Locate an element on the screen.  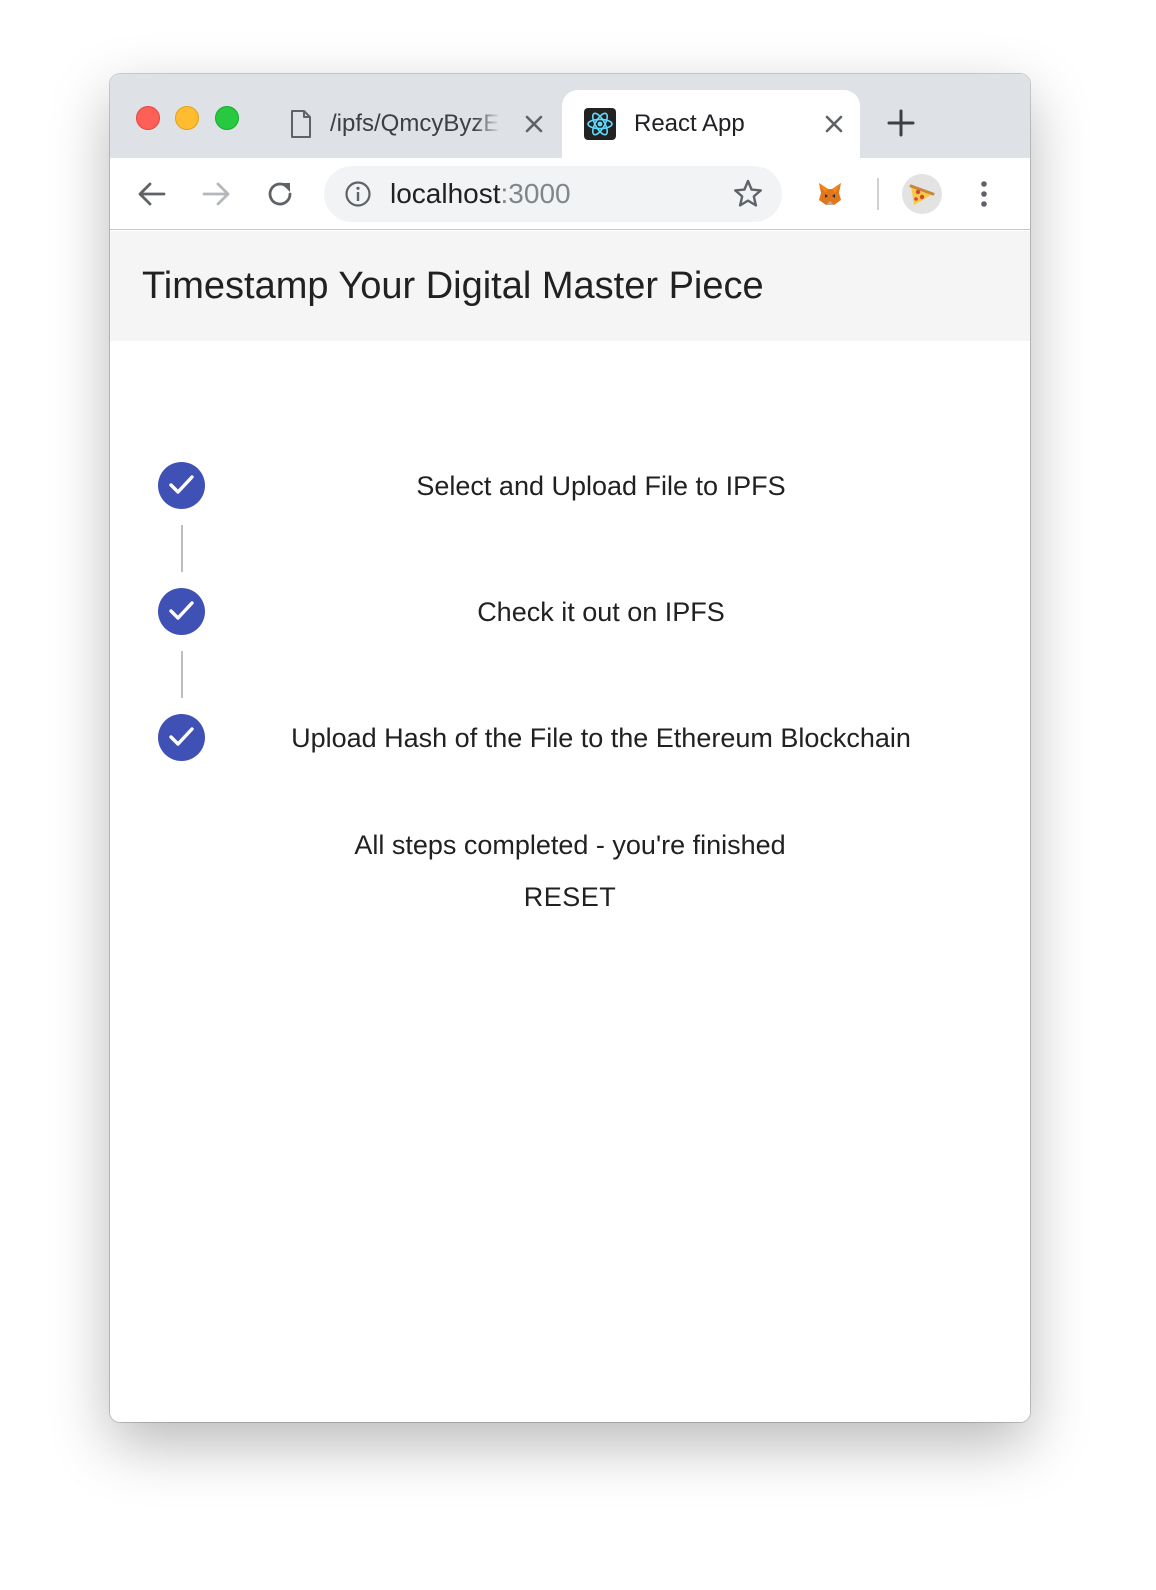
step-1-check-icon is located at coordinates (181, 485).